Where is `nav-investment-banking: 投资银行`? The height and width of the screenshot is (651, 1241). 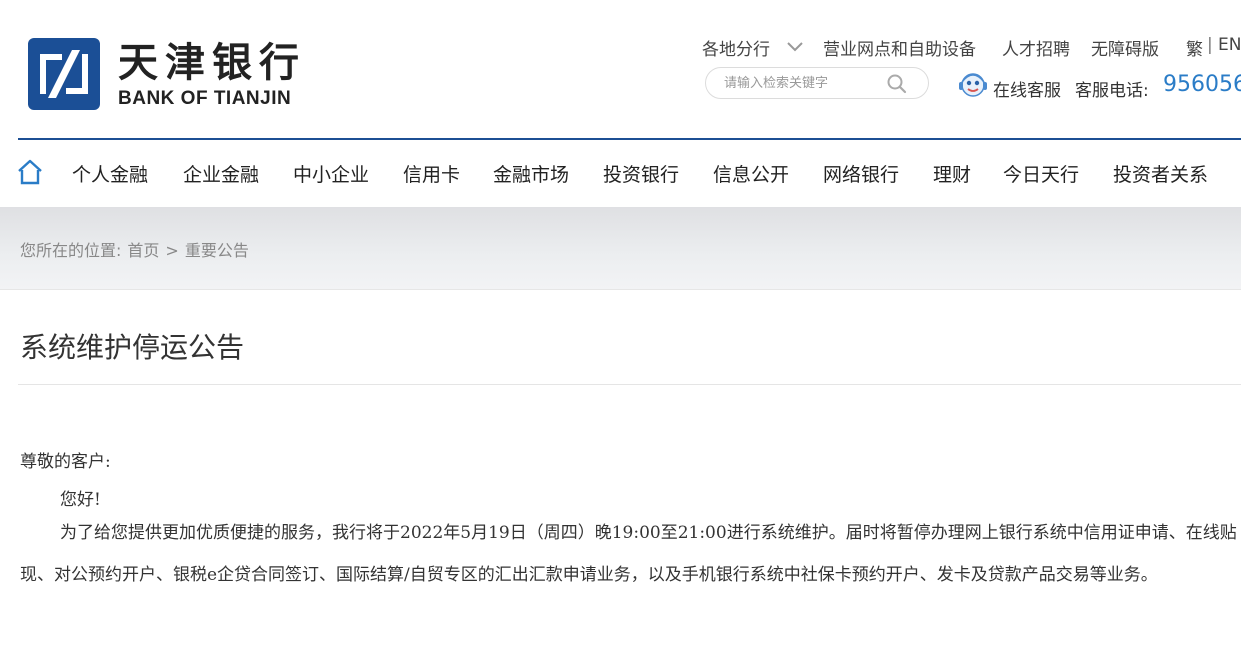 nav-investment-banking: 投资银行 is located at coordinates (641, 173).